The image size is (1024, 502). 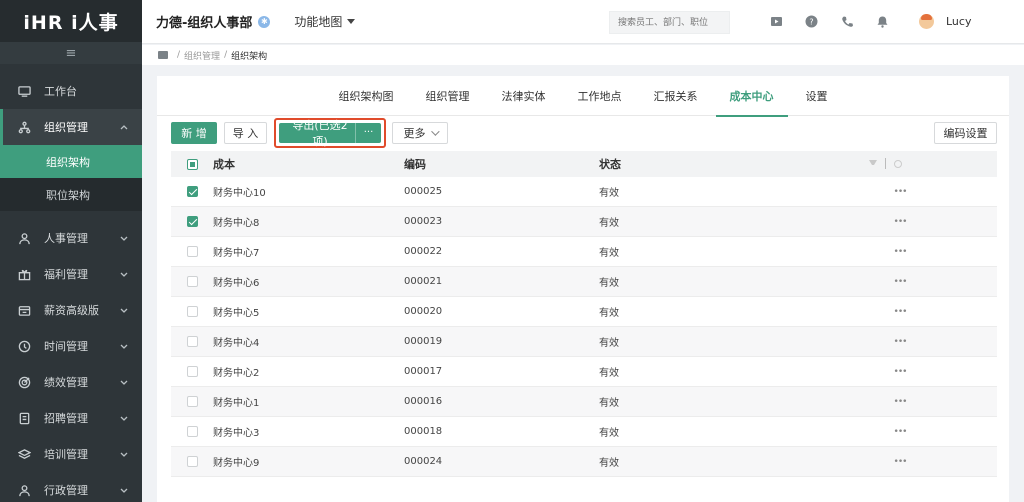 What do you see at coordinates (584, 432) in the screenshot?
I see `table-row: 财务中心3 000018 有效 •••` at bounding box center [584, 432].